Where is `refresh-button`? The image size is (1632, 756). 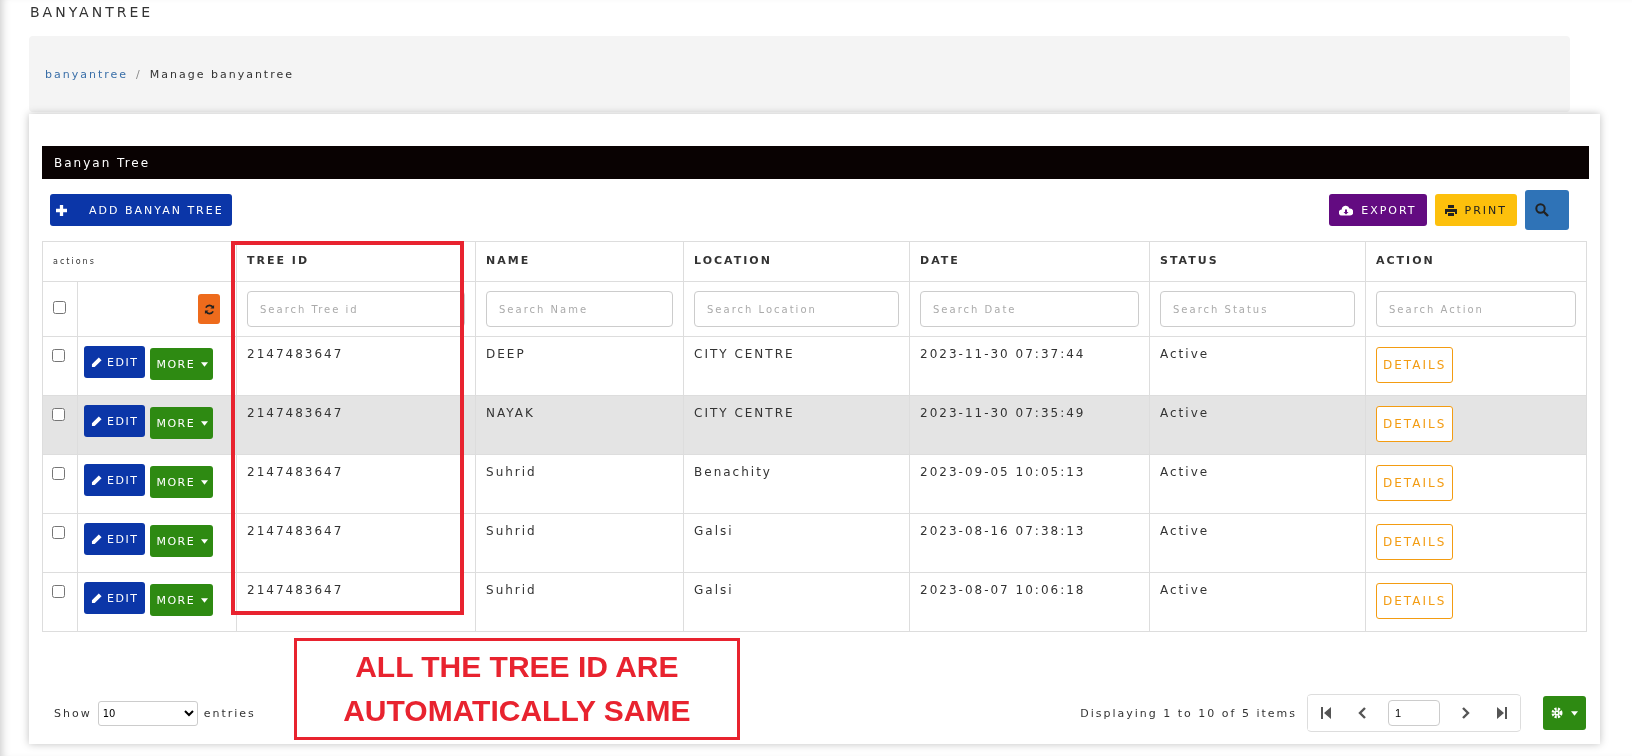
refresh-button is located at coordinates (209, 309).